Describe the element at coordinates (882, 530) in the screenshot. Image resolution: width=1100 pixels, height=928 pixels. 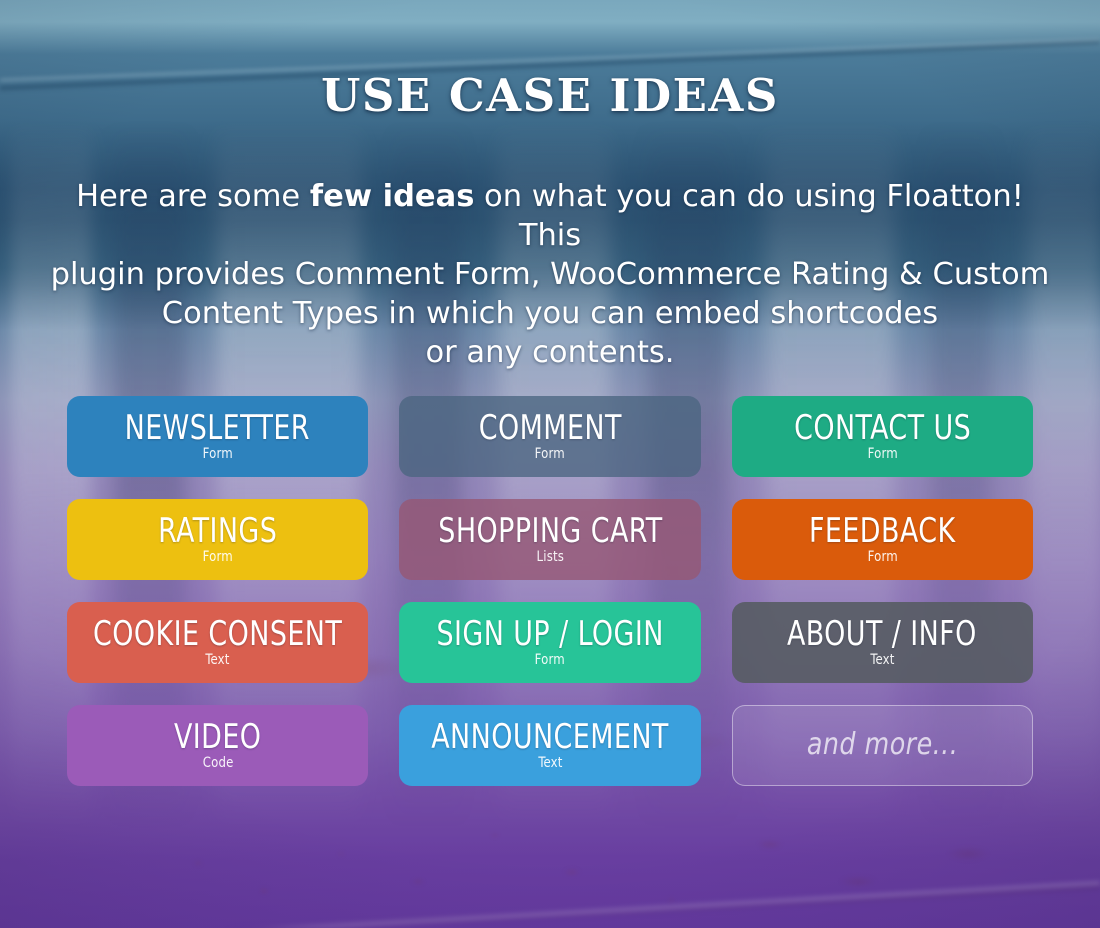
I see `tile-title: FEEDBACK` at that location.